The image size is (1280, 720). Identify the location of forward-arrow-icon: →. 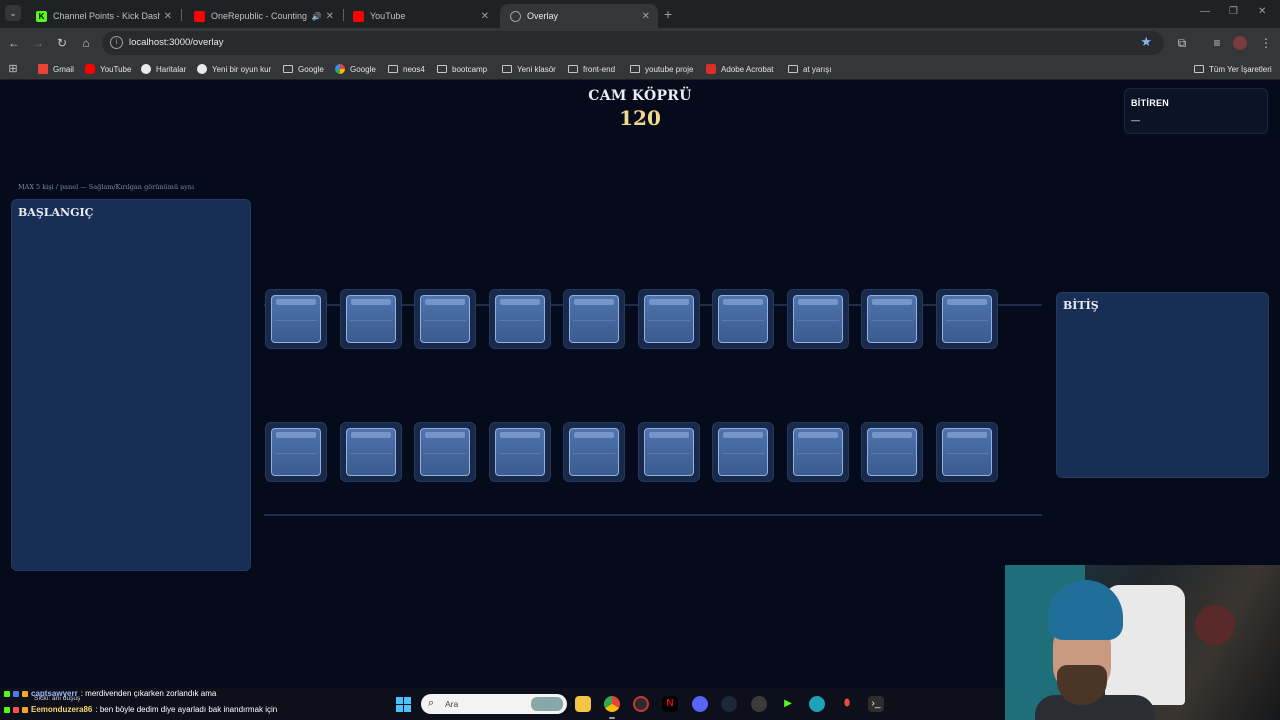
(38, 43).